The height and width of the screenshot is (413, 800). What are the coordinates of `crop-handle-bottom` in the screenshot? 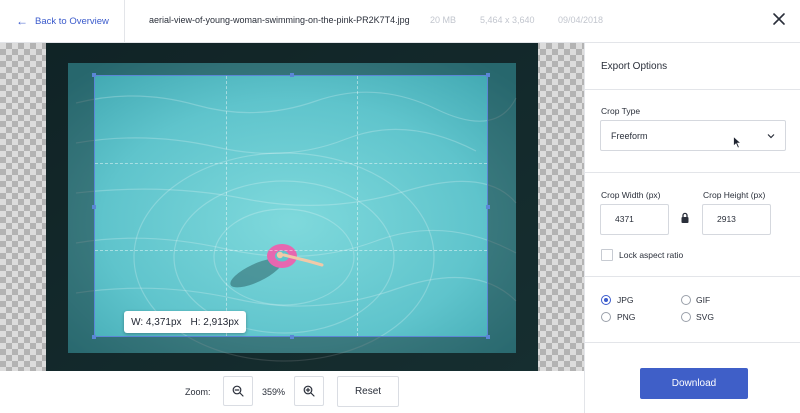 It's located at (292, 337).